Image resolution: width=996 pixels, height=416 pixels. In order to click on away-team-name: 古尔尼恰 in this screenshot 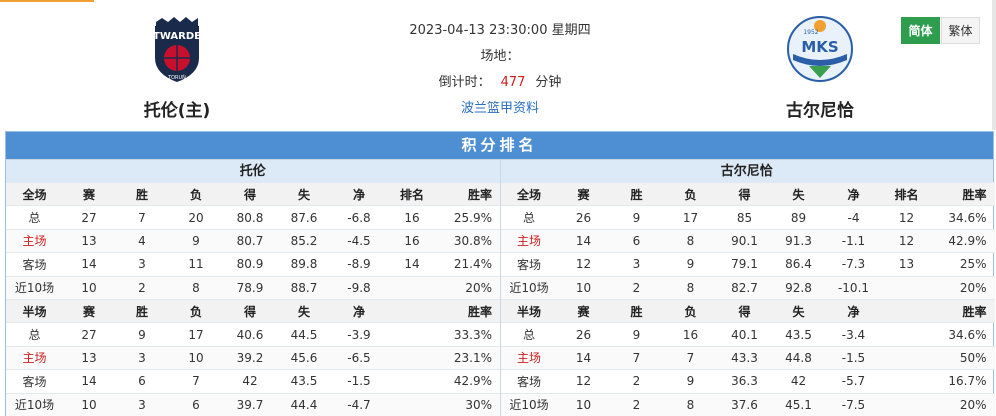, I will do `click(820, 108)`.